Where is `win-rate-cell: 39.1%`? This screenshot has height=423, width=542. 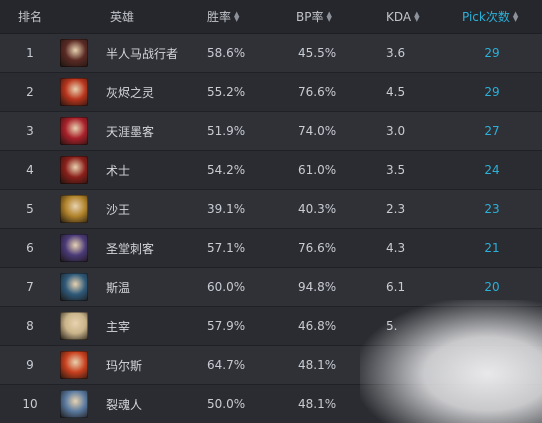 win-rate-cell: 39.1% is located at coordinates (237, 209).